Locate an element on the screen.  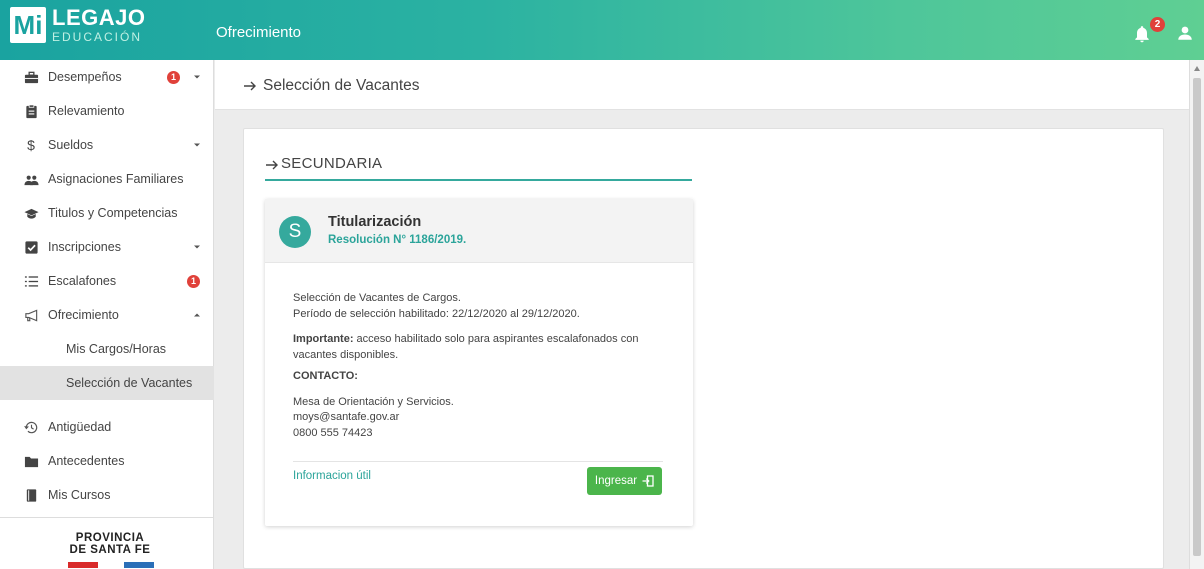
sidebar-divider is located at coordinates (107, 517).